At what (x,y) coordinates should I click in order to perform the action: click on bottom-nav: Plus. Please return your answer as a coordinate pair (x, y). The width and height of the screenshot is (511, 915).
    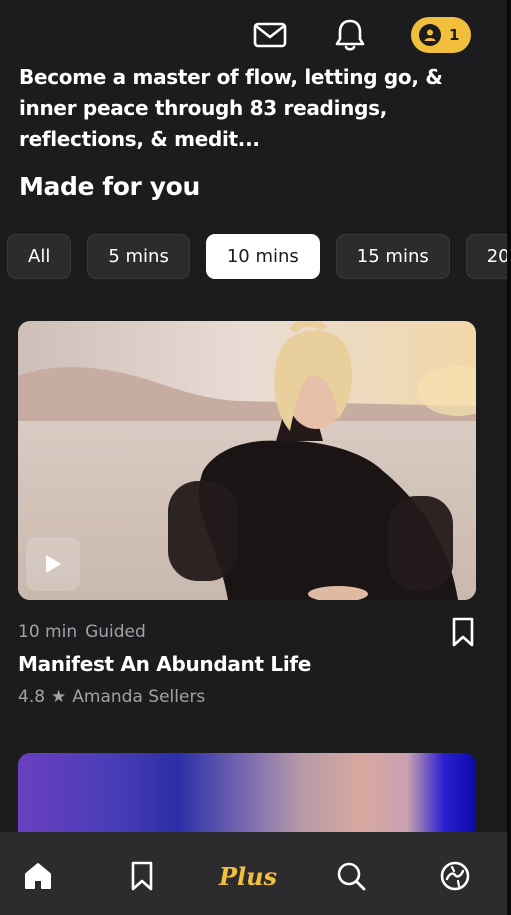
    Looking at the image, I should click on (255, 873).